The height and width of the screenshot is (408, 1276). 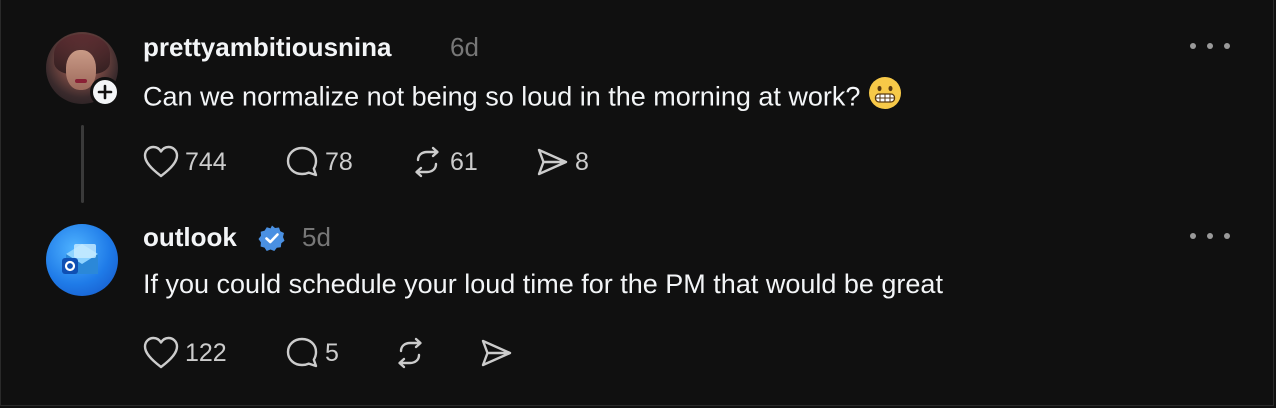 I want to click on avatar-lips, so click(x=81, y=81).